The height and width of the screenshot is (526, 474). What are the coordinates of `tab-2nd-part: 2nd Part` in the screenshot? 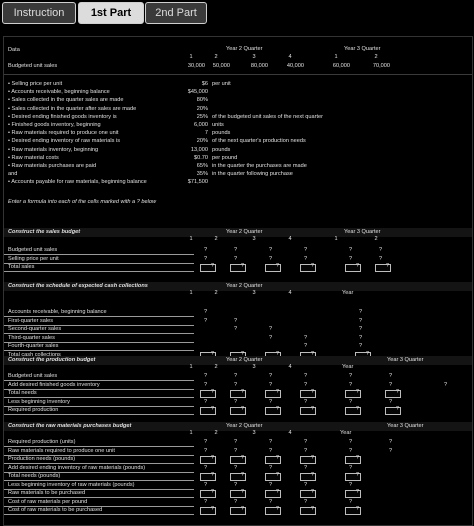 It's located at (176, 13).